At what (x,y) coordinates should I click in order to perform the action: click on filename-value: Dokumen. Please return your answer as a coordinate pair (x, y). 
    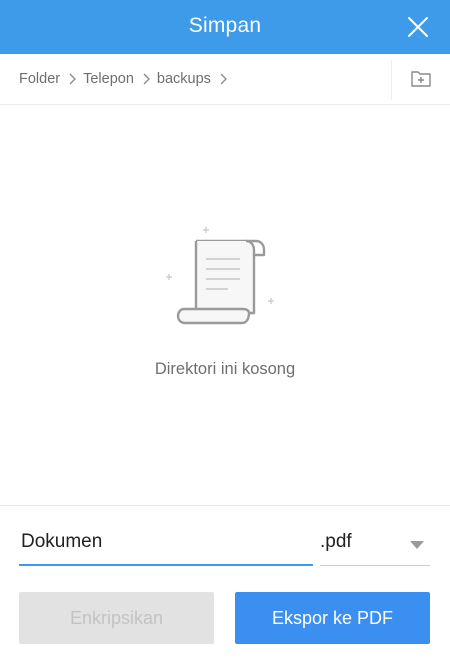
    Looking at the image, I should click on (62, 541).